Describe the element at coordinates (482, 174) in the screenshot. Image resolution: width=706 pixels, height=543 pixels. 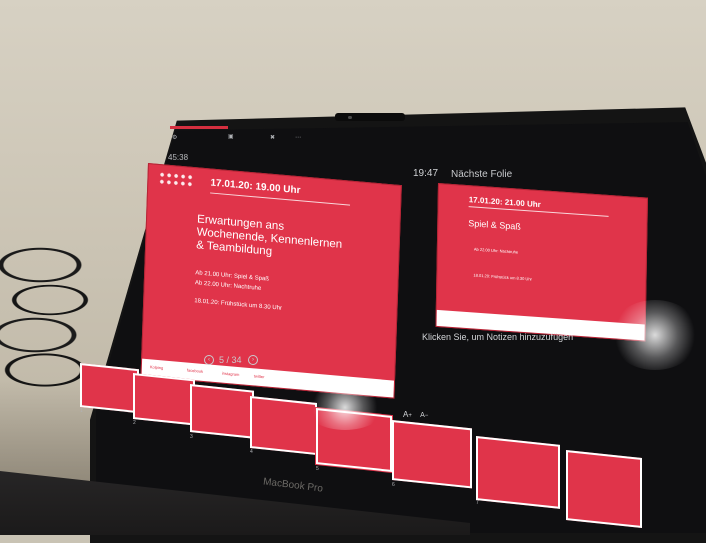
I see `next-slide-heading: Nächste Folie` at that location.